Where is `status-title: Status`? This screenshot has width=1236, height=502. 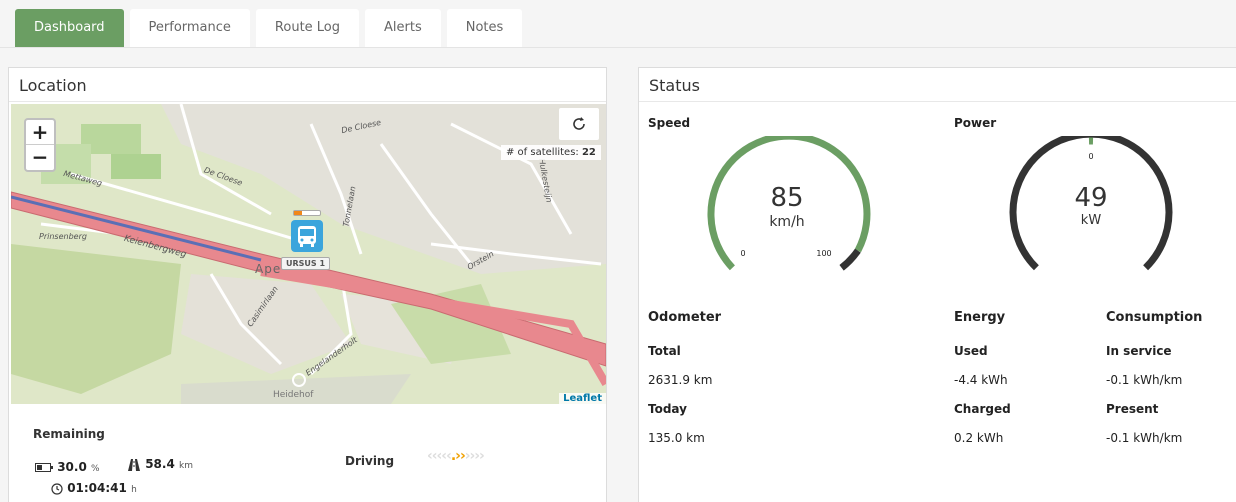
status-title: Status is located at coordinates (937, 85).